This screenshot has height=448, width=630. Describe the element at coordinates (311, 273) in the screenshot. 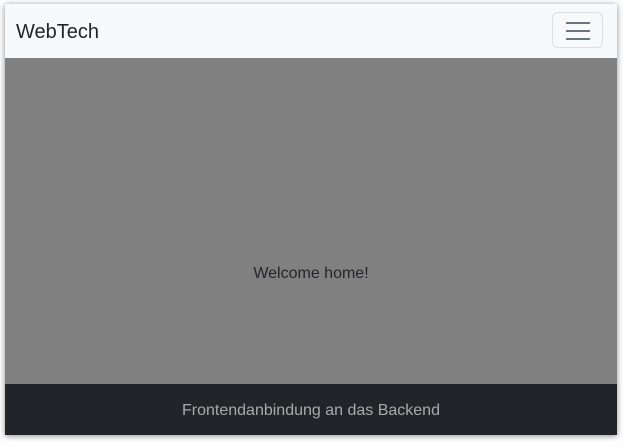

I see `welcome-message: Welcome home!` at that location.